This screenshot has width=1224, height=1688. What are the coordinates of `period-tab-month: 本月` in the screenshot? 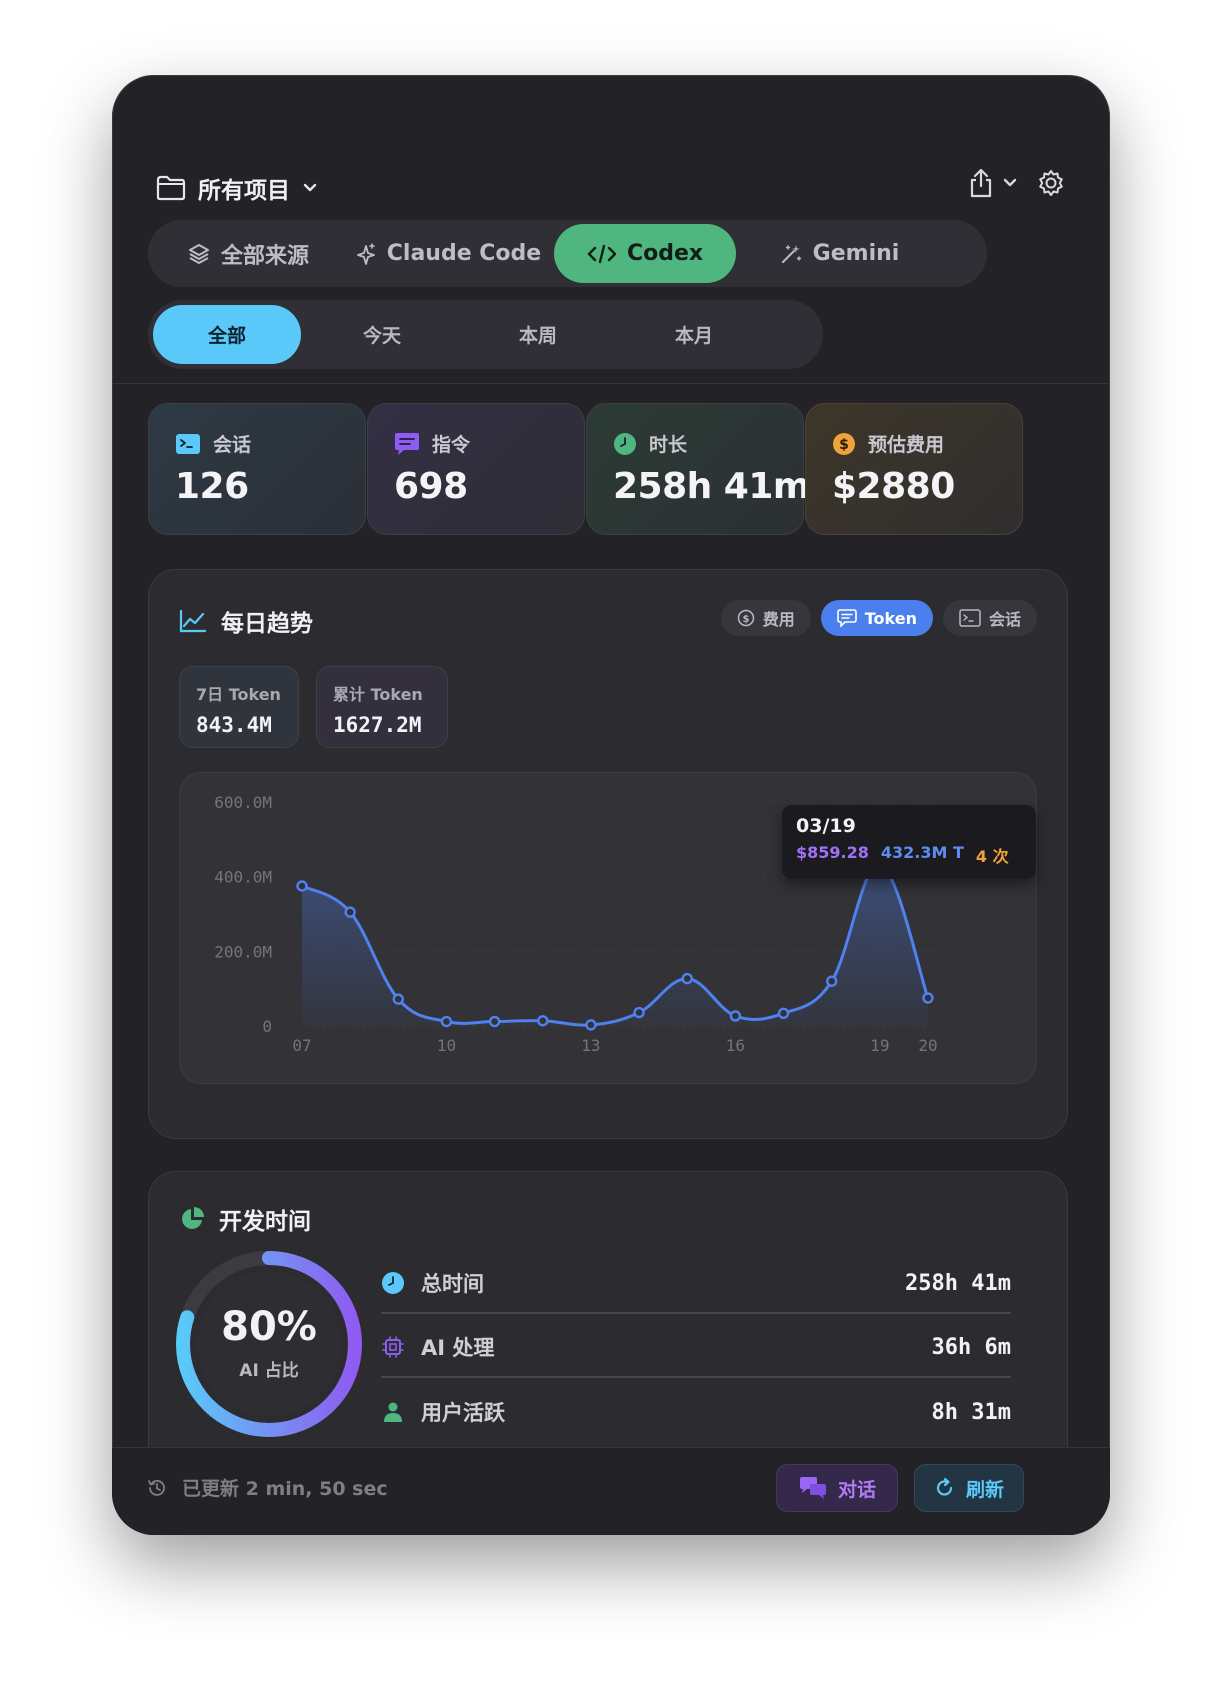 It's located at (694, 334).